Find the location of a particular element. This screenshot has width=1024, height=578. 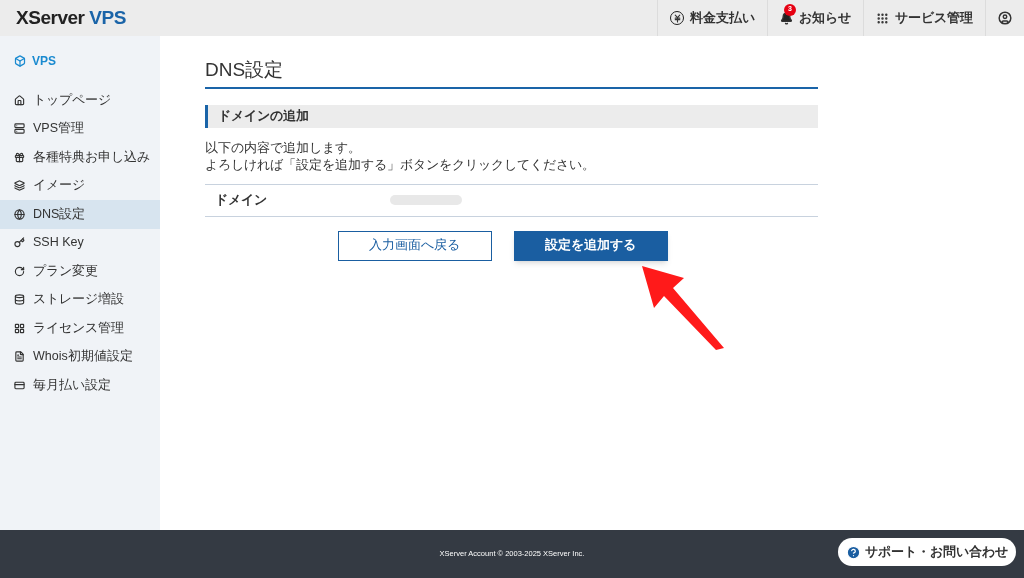

support-button: サポート・お問い合わせ is located at coordinates (927, 552).